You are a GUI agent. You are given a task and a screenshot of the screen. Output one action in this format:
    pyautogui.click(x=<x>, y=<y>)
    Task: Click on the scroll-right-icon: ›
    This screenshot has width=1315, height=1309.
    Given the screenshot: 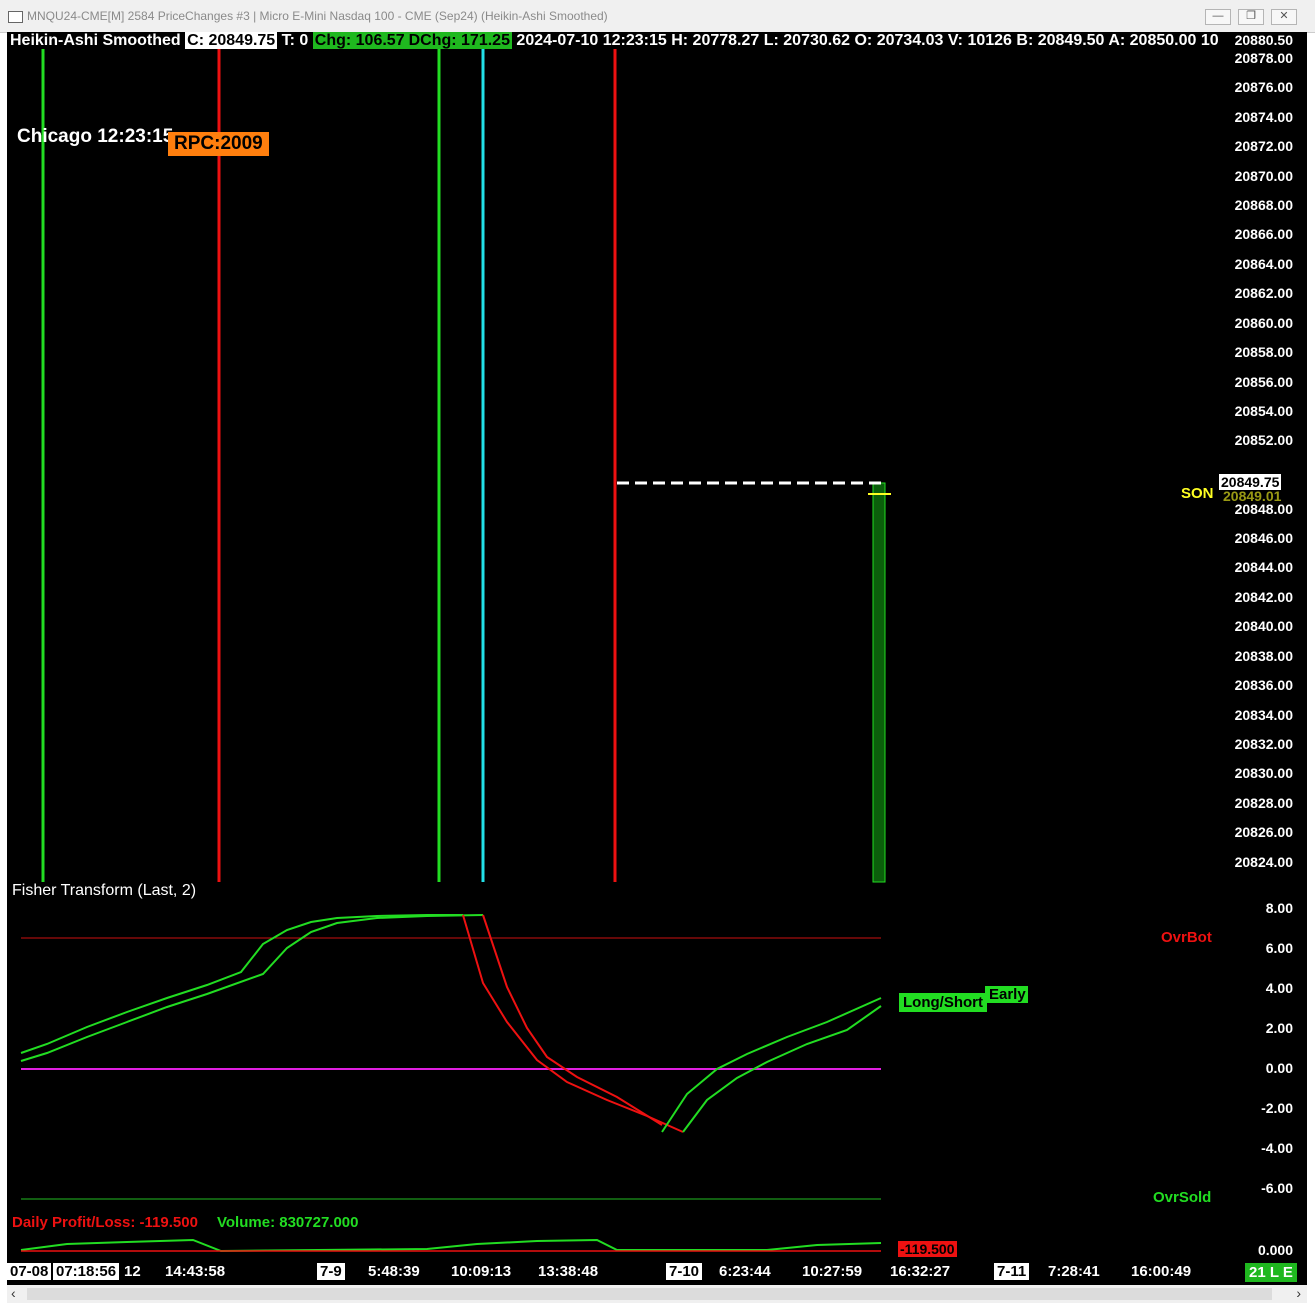 What is the action you would take?
    pyautogui.click(x=1298, y=1293)
    